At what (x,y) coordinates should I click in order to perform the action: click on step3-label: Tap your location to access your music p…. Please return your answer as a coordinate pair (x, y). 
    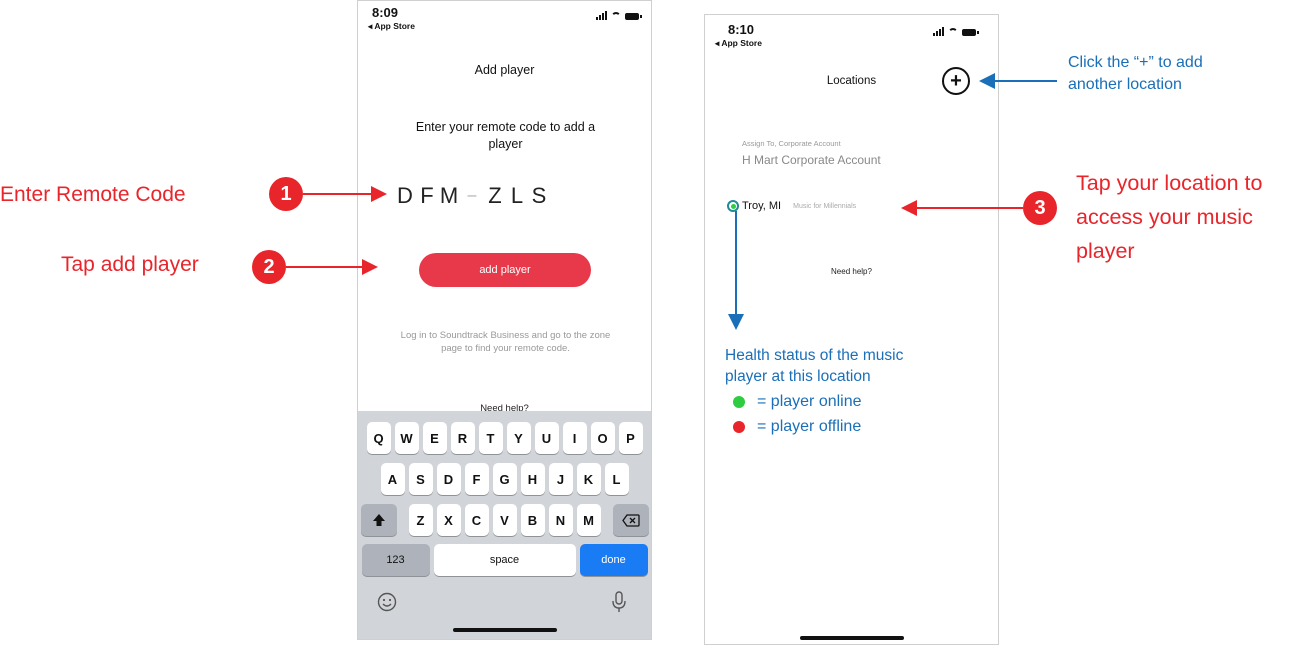
    Looking at the image, I should click on (1169, 217).